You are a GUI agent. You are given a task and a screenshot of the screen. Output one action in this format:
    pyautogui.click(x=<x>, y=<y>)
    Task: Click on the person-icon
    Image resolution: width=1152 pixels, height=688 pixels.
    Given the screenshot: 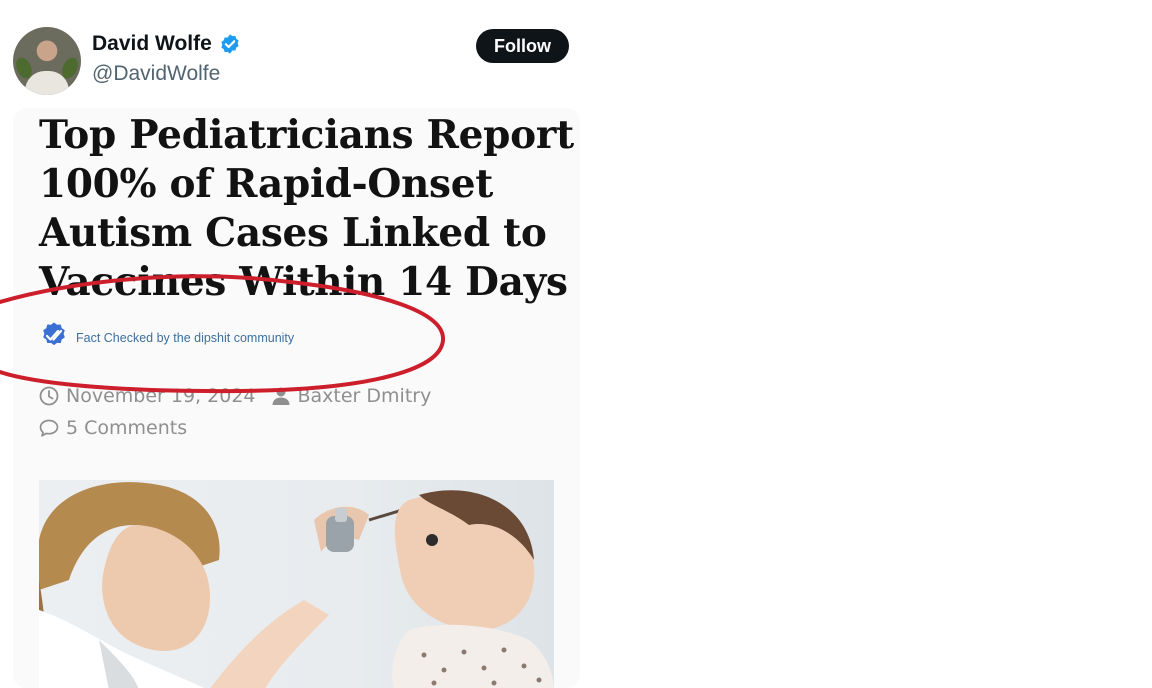 What is the action you would take?
    pyautogui.click(x=280, y=396)
    